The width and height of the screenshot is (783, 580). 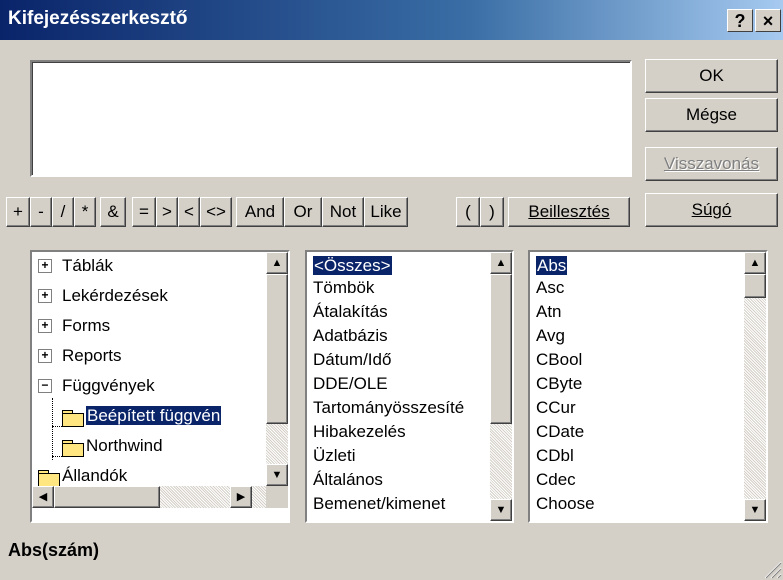 What do you see at coordinates (85, 212) in the screenshot?
I see `multiply-operator-button: *` at bounding box center [85, 212].